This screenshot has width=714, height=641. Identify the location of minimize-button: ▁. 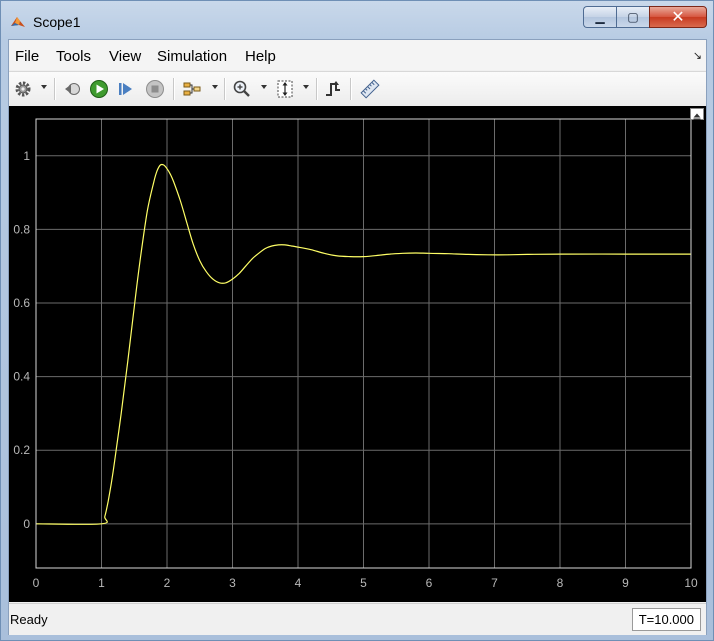
(599, 17).